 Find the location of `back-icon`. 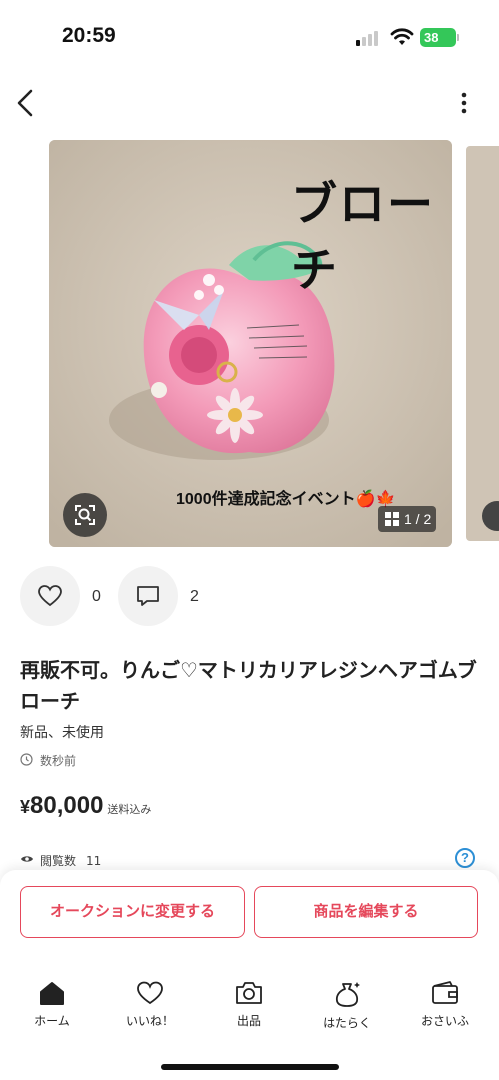

back-icon is located at coordinates (27, 103).